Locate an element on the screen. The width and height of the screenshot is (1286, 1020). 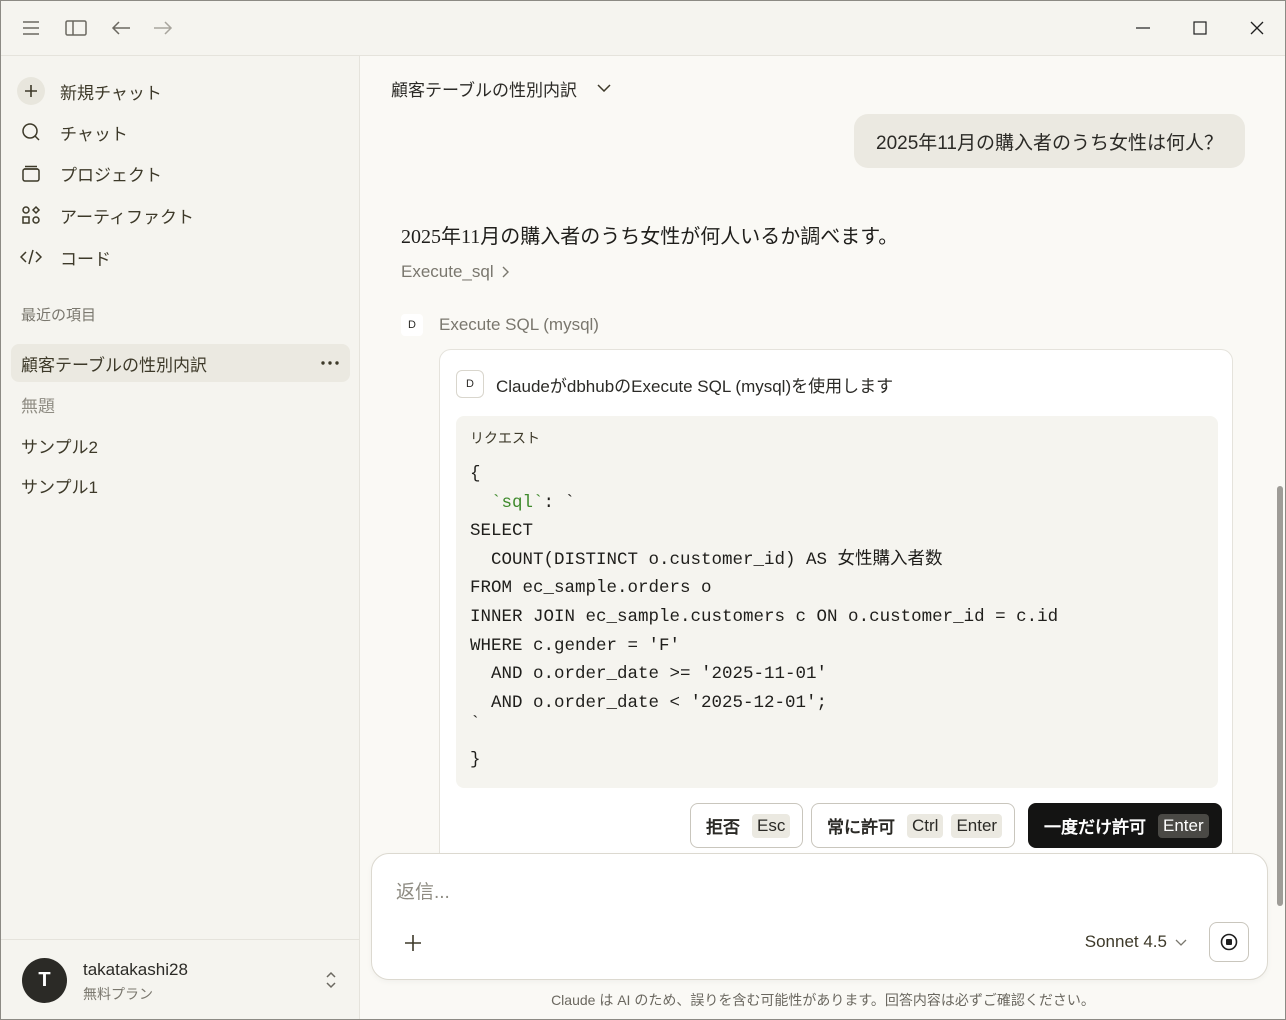
composer: Sonnet 4.5 is located at coordinates (819, 916).